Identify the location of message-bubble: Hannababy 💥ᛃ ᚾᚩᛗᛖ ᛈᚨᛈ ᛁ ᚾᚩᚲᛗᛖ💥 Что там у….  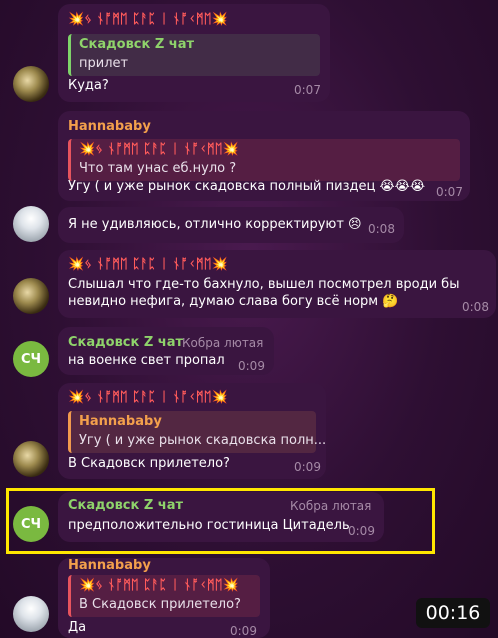
(264, 156).